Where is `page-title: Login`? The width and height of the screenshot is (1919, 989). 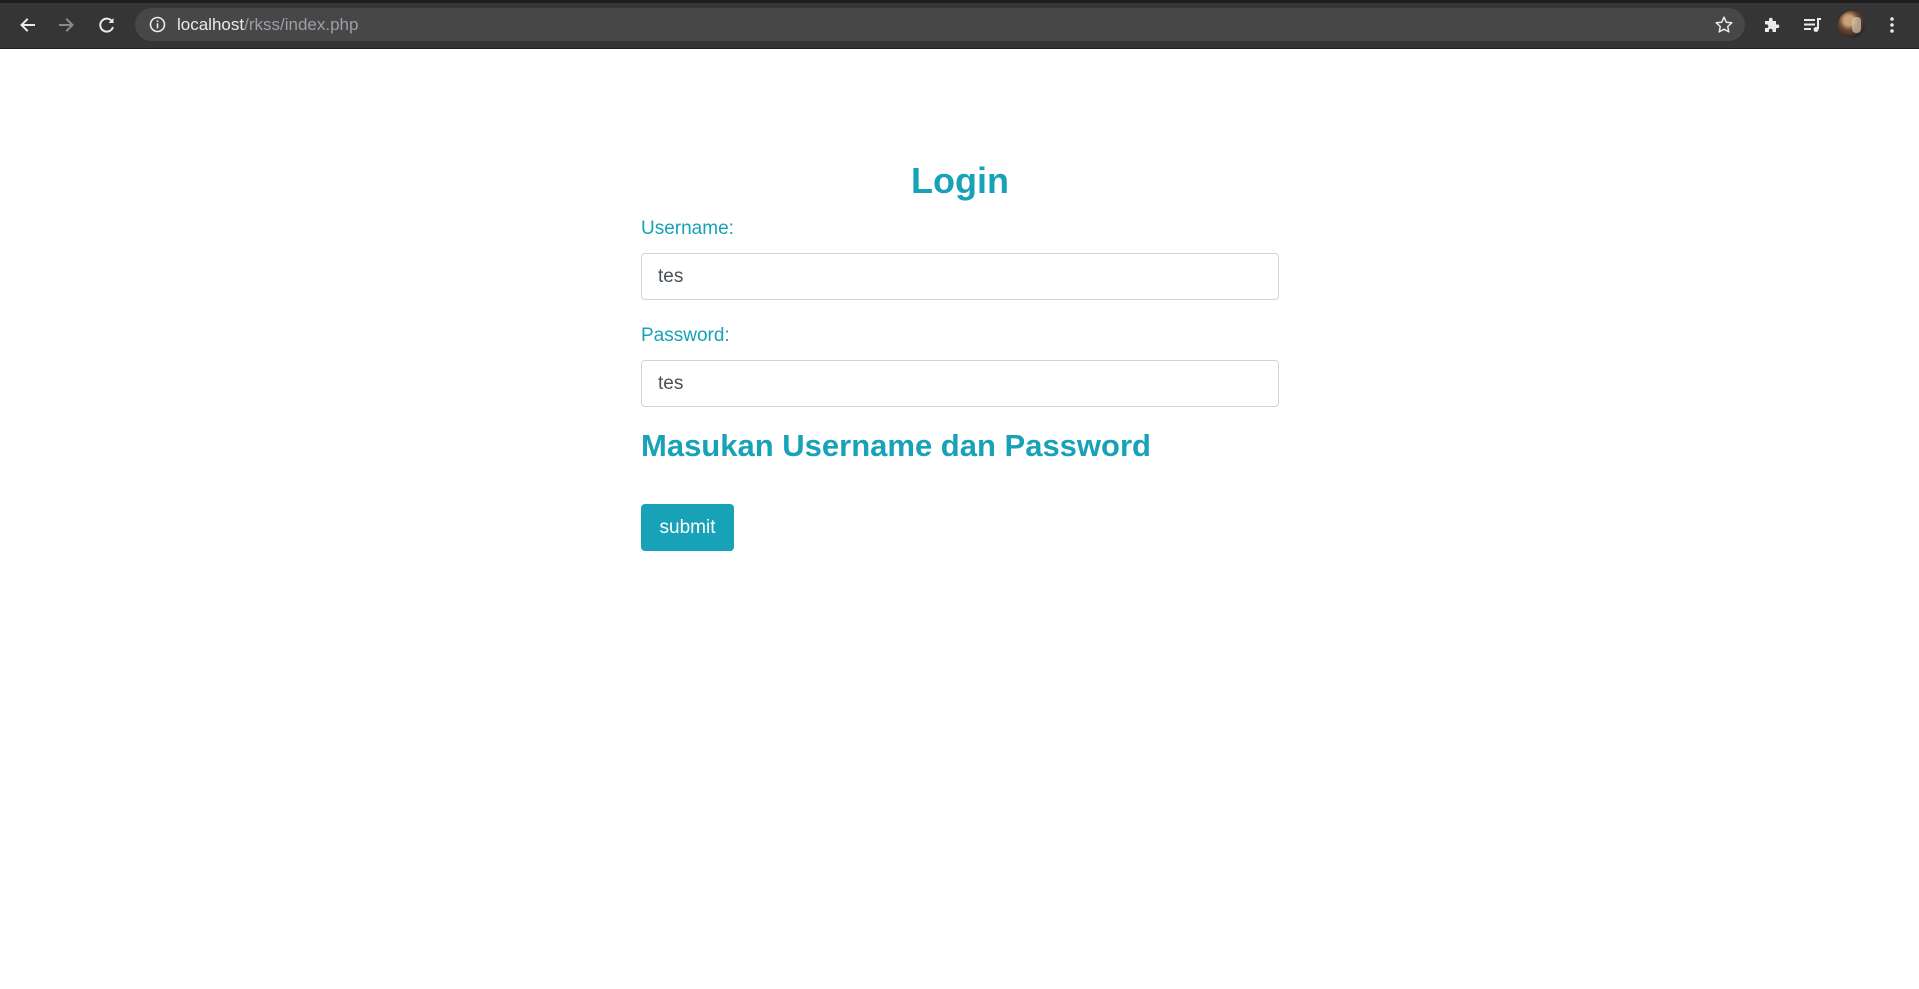 page-title: Login is located at coordinates (960, 180).